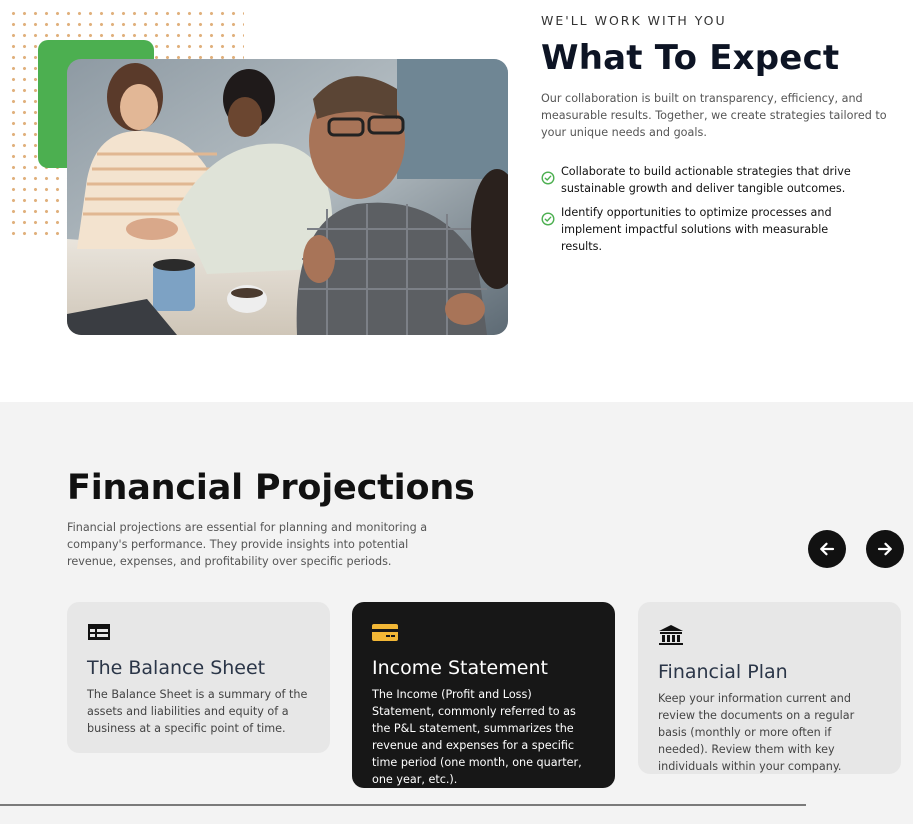 The width and height of the screenshot is (913, 824). Describe the element at coordinates (460, 668) in the screenshot. I see `card-title: Income Statement` at that location.